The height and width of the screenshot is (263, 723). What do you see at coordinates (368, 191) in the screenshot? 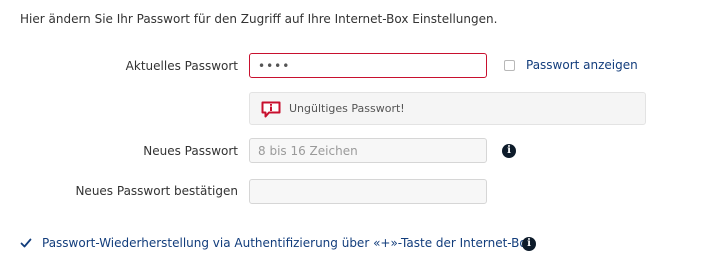
I see `confirm-password-field` at bounding box center [368, 191].